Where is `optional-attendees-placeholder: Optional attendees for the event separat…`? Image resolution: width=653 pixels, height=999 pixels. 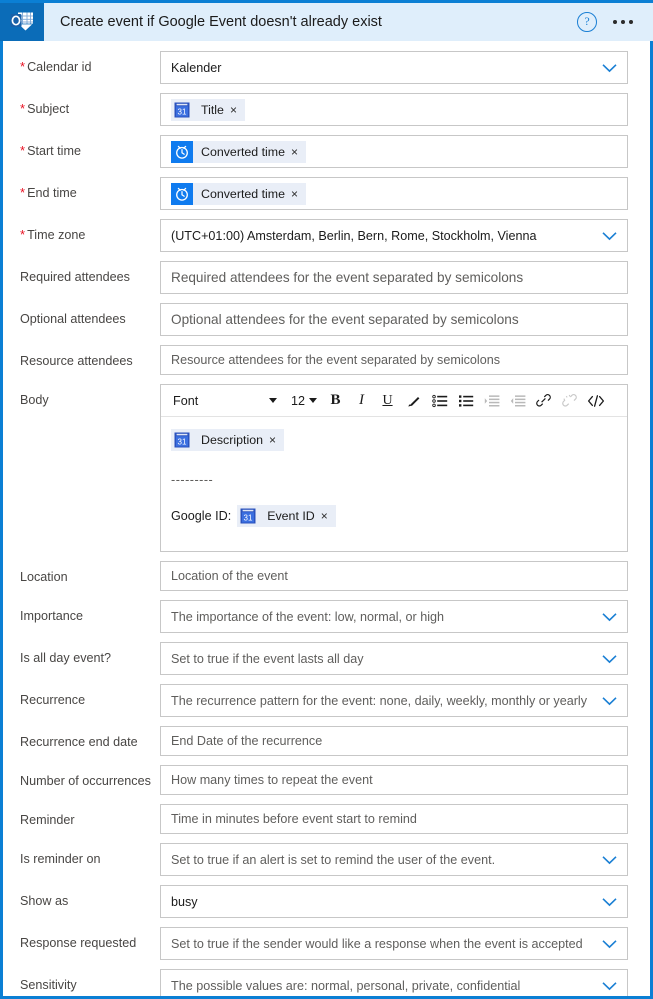
optional-attendees-placeholder: Optional attendees for the event separat… is located at coordinates (345, 319).